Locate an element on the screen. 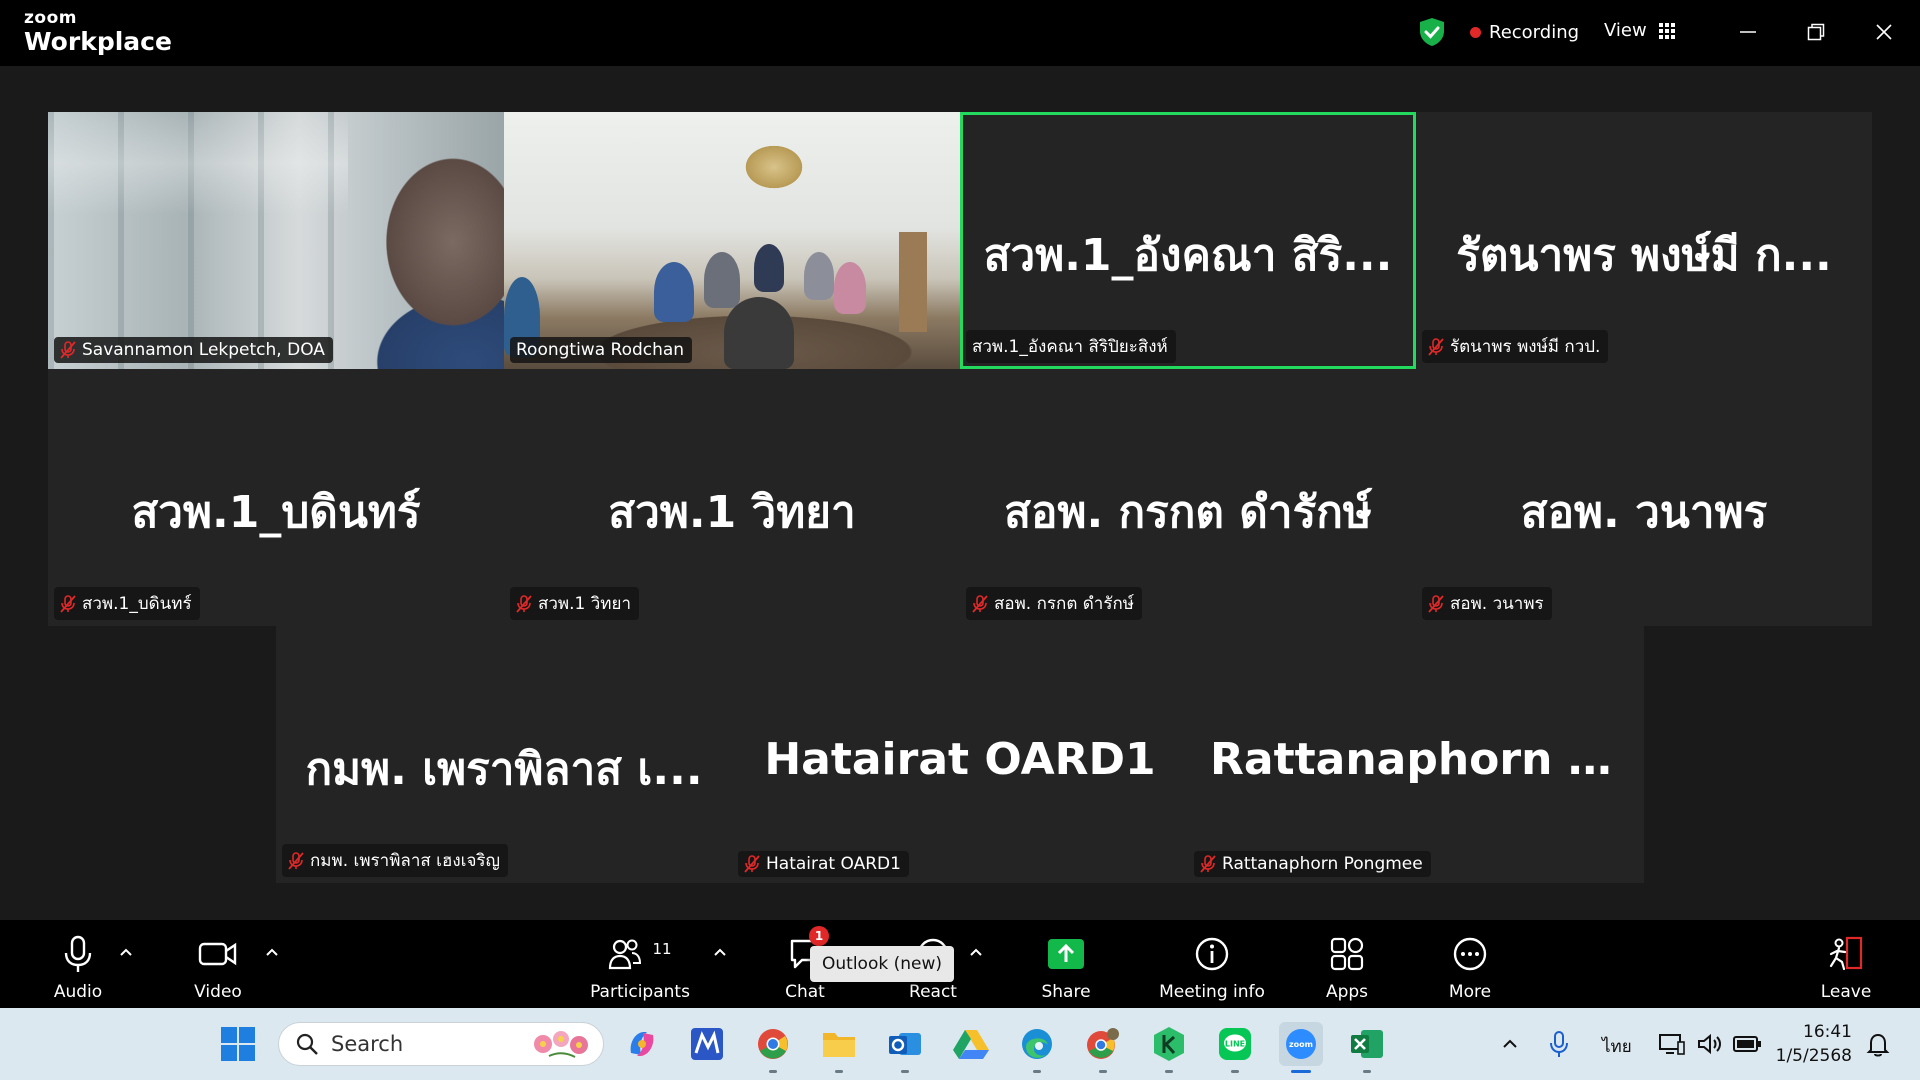 This screenshot has width=1920, height=1080. participant-name-label: สวพ.1_บดินทร์ is located at coordinates (127, 603).